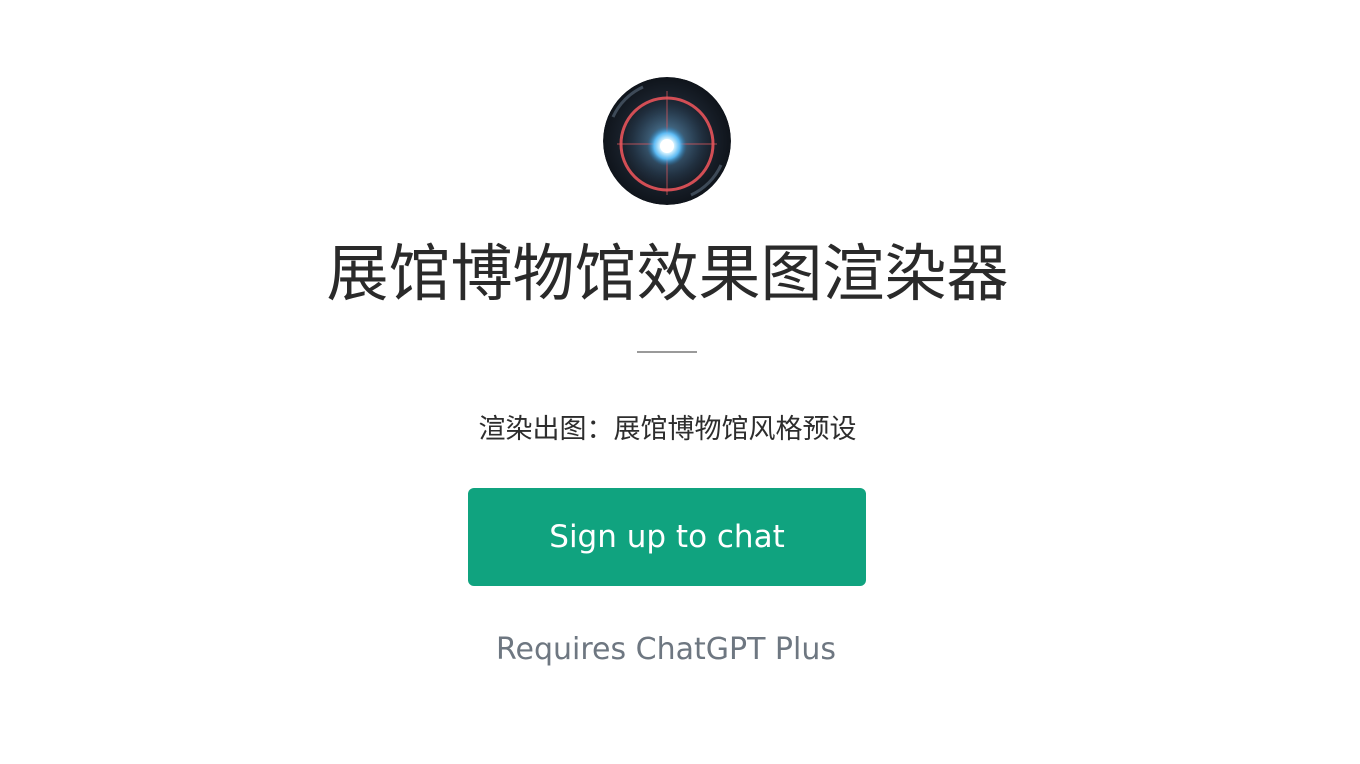  Describe the element at coordinates (667, 429) in the screenshot. I see `gpt-description: 渲染出图：展馆博物馆风格预设` at that location.